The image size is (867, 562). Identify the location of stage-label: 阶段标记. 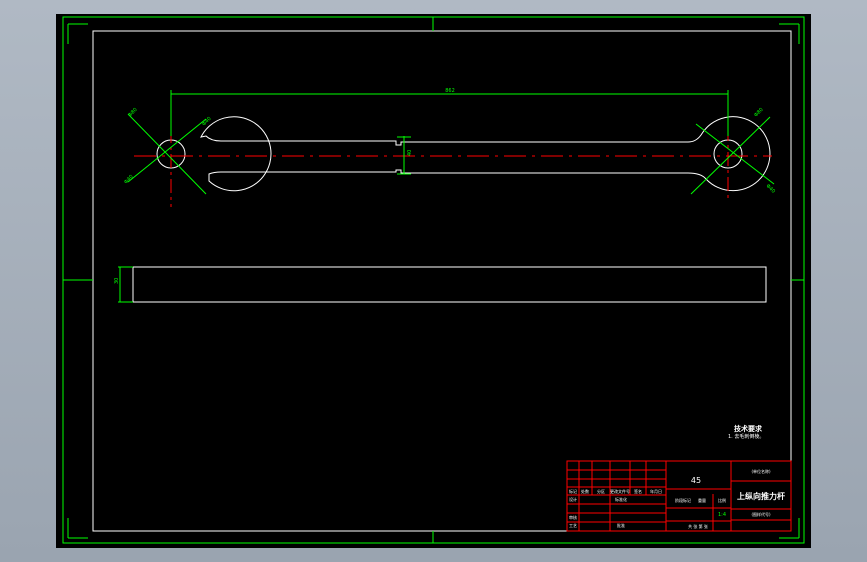
(683, 500).